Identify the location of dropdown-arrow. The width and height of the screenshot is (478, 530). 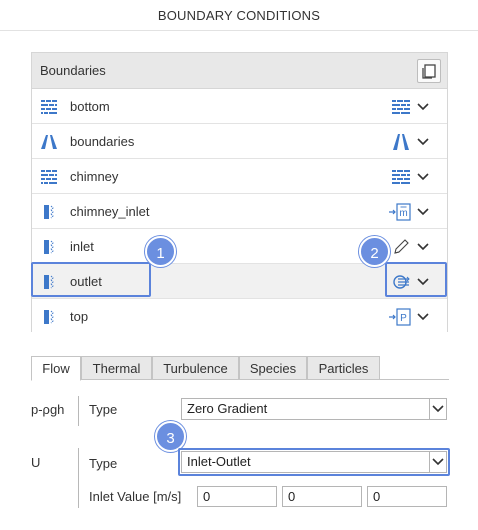
(437, 409).